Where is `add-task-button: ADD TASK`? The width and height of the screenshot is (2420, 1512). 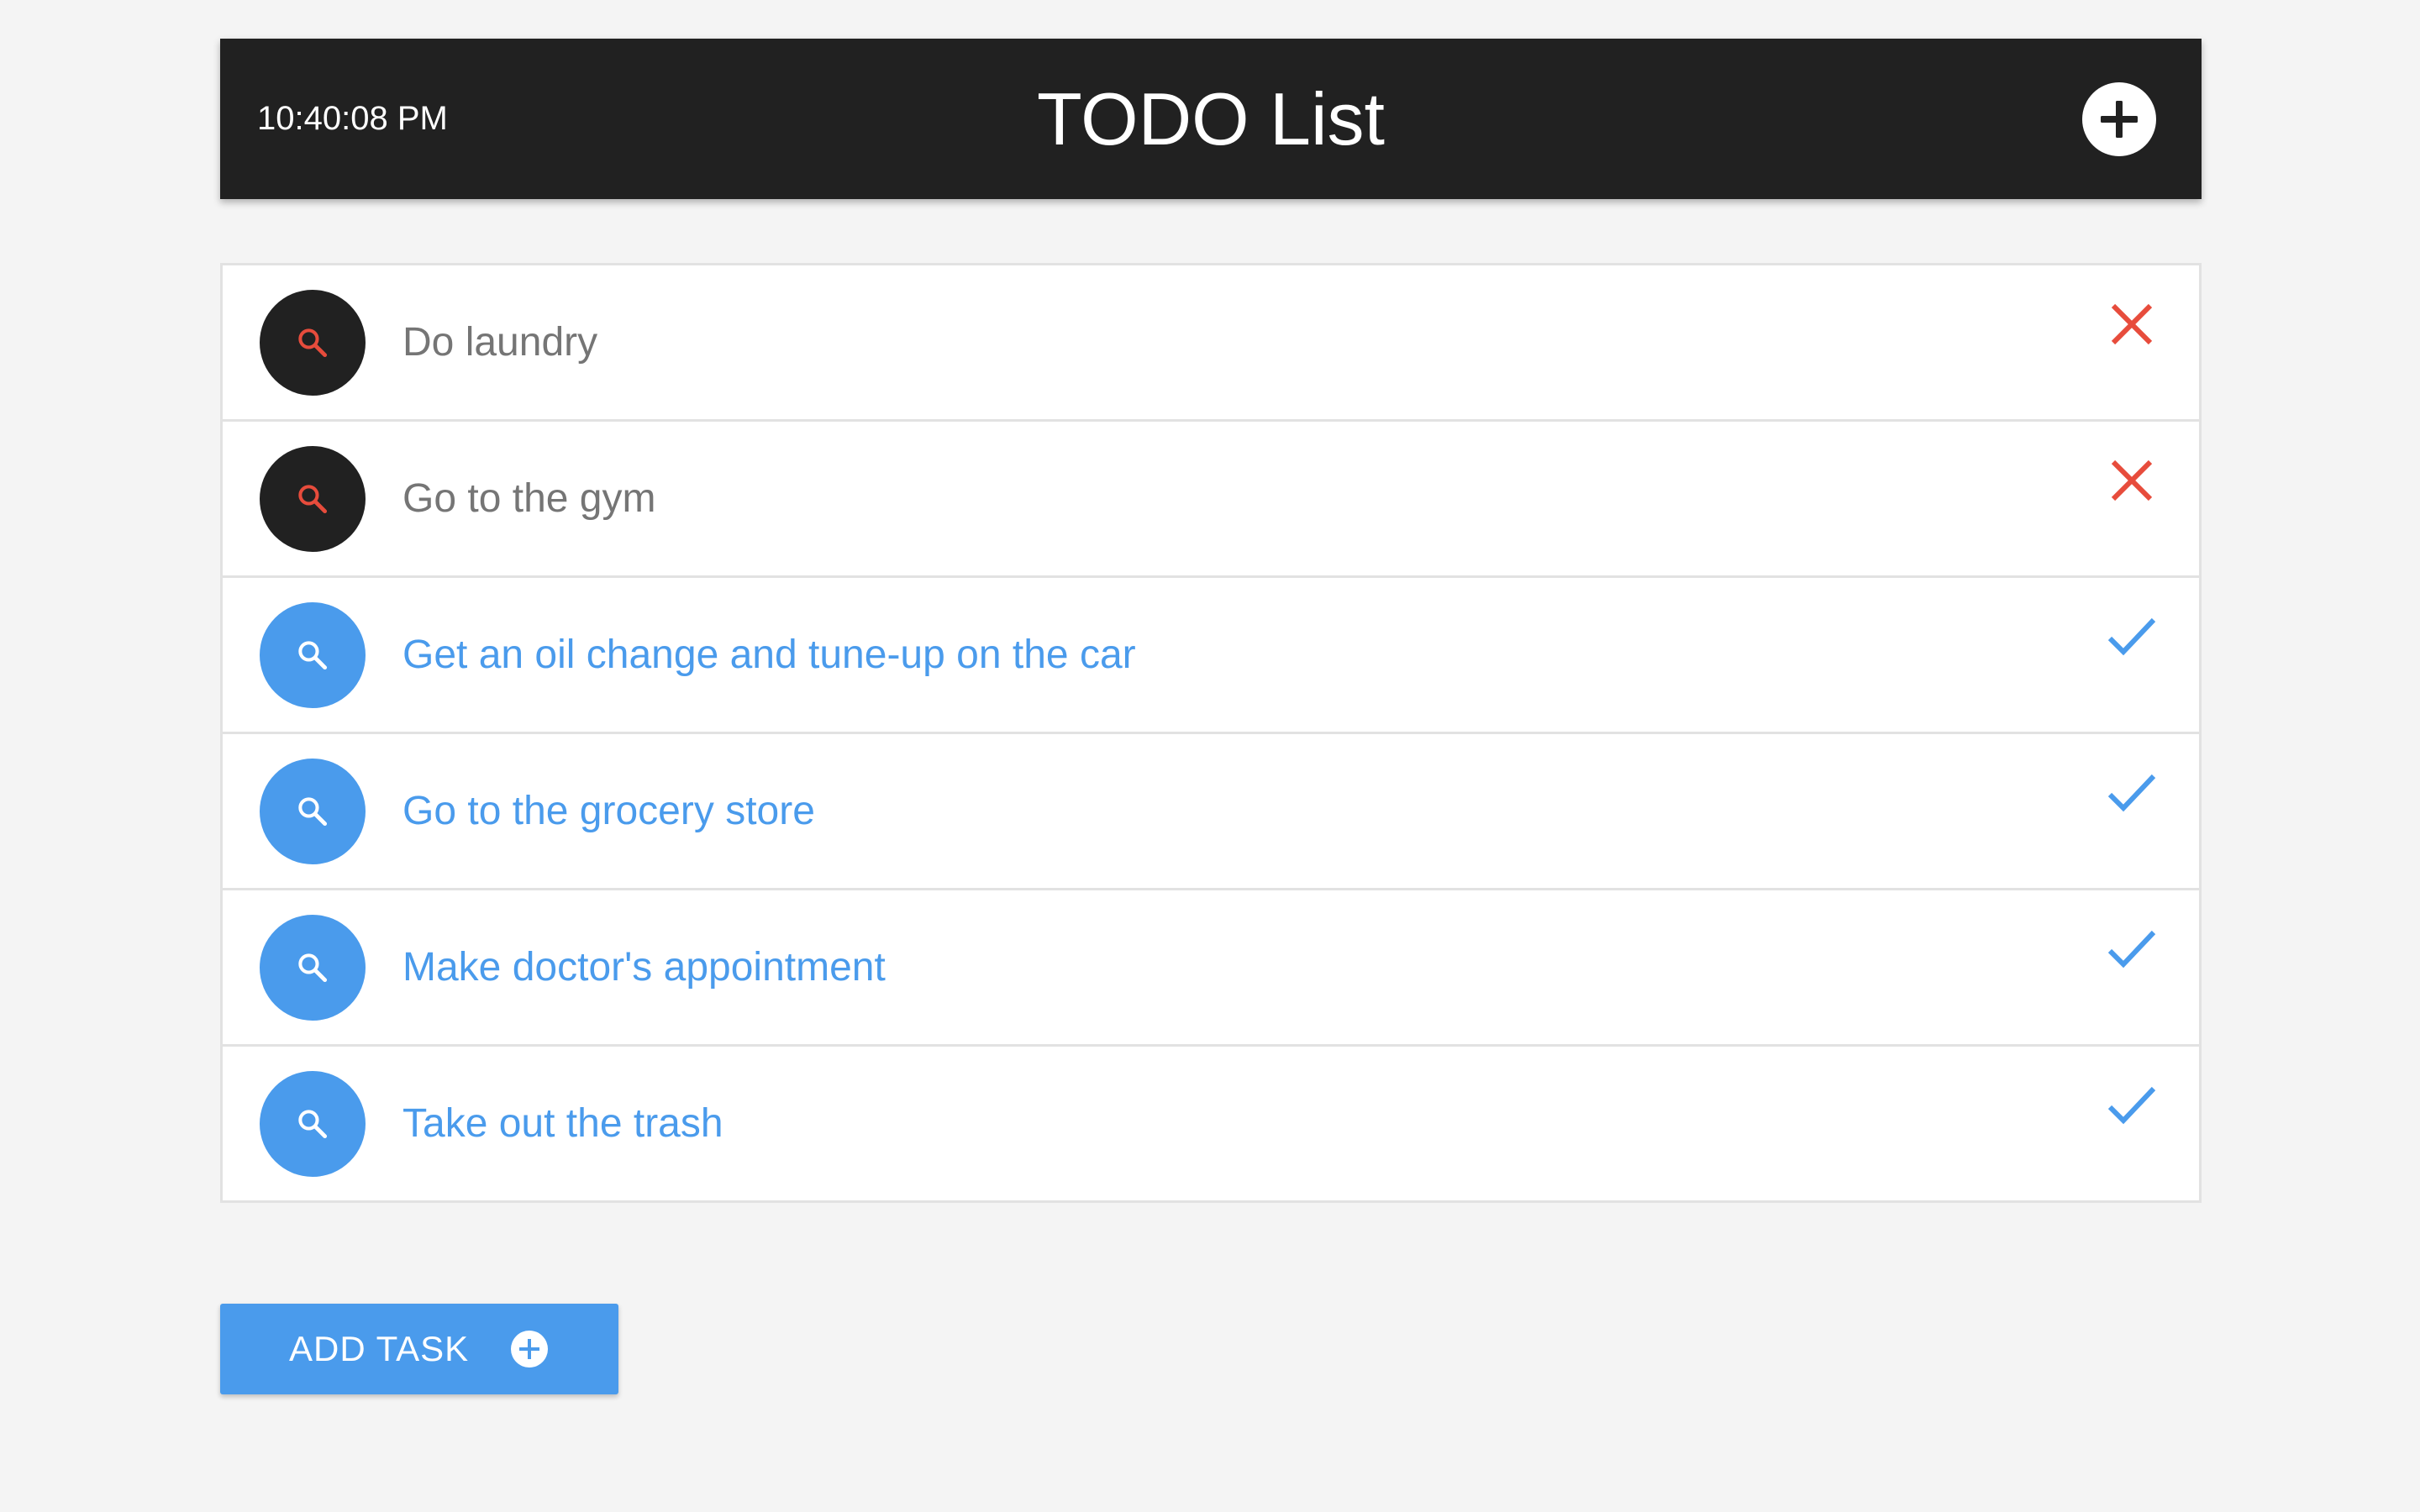 add-task-button: ADD TASK is located at coordinates (419, 1349).